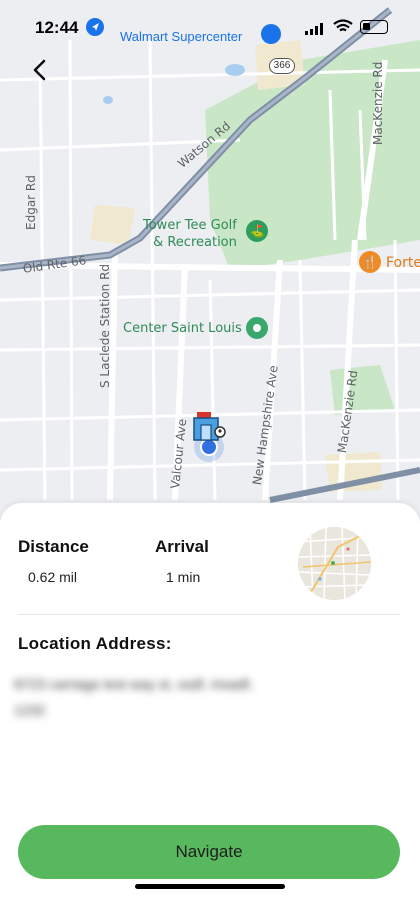  What do you see at coordinates (209, 852) in the screenshot?
I see `navigate-button: Navigate` at bounding box center [209, 852].